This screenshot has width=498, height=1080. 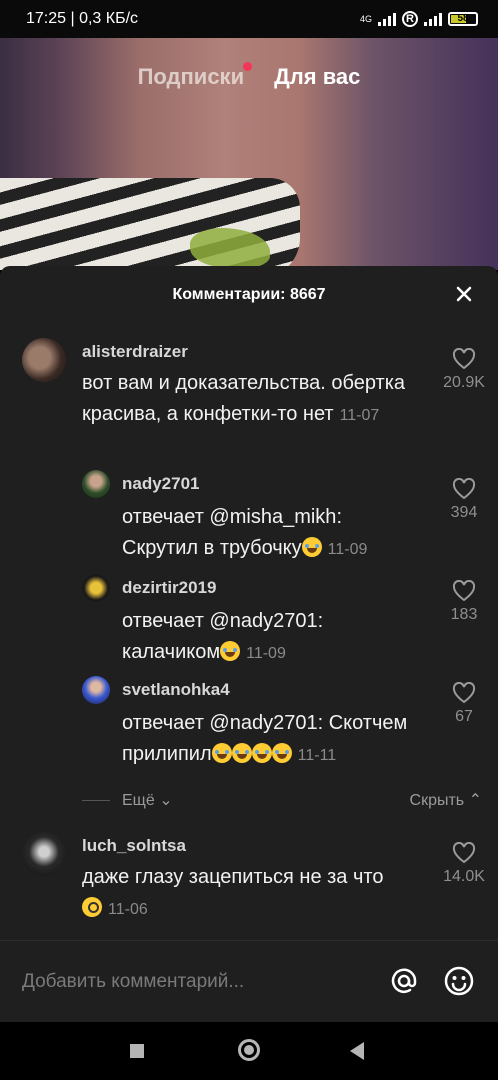 What do you see at coordinates (317, 755) in the screenshot?
I see `comment-date: 11-11` at bounding box center [317, 755].